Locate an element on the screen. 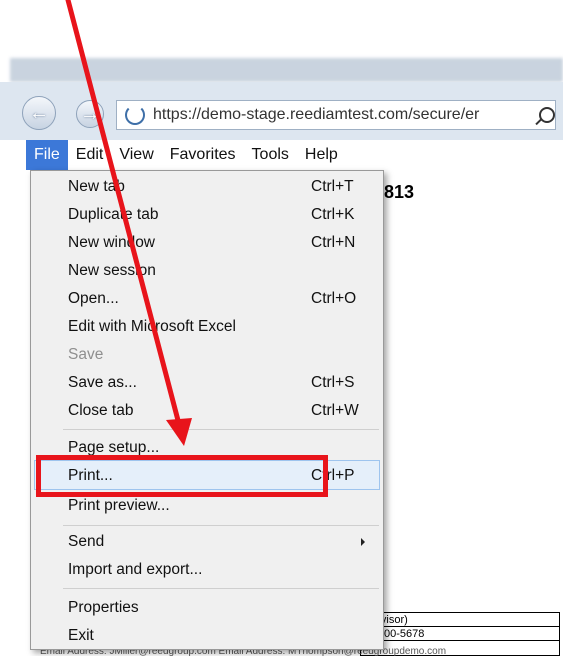  menu-bar: File Edit View Favorites Tools Help is located at coordinates (281, 155).